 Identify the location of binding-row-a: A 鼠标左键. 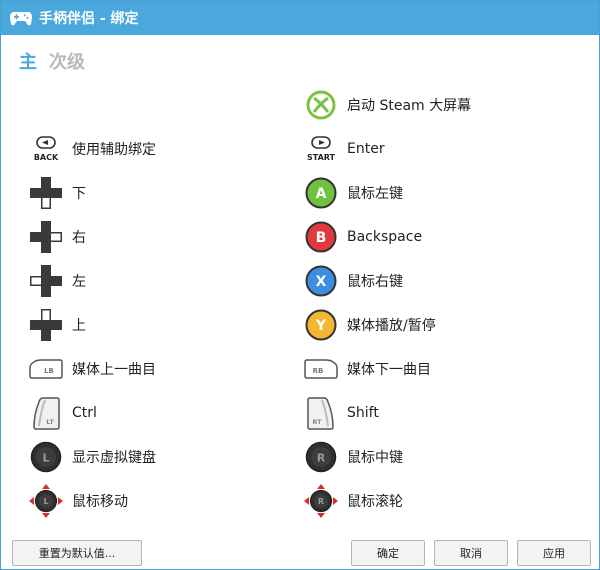
(353, 193).